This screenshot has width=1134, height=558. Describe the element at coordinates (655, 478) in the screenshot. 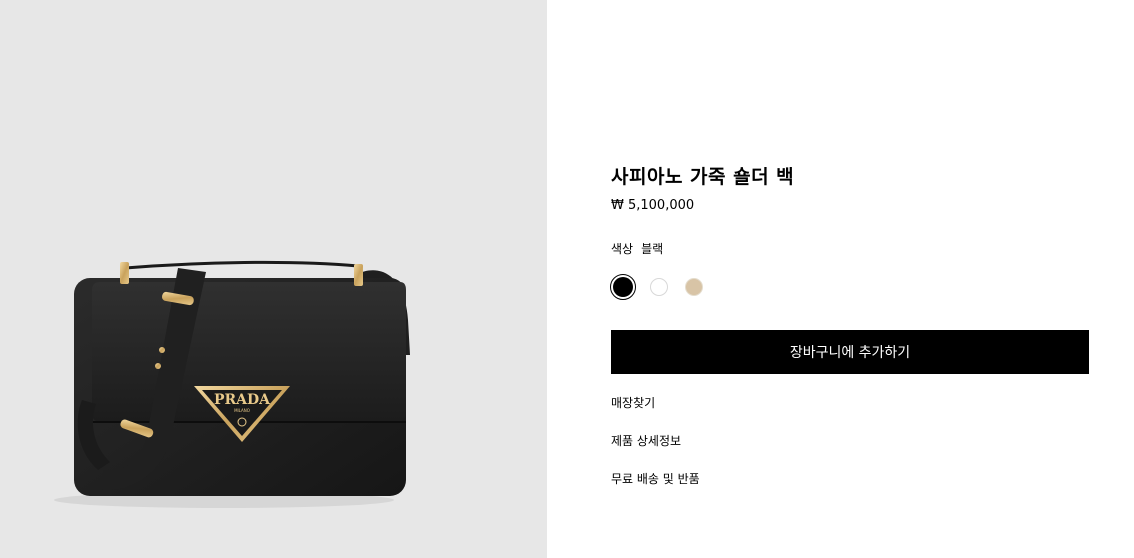

I see `shipping-returns-link: 무료 배송 및 반품` at that location.